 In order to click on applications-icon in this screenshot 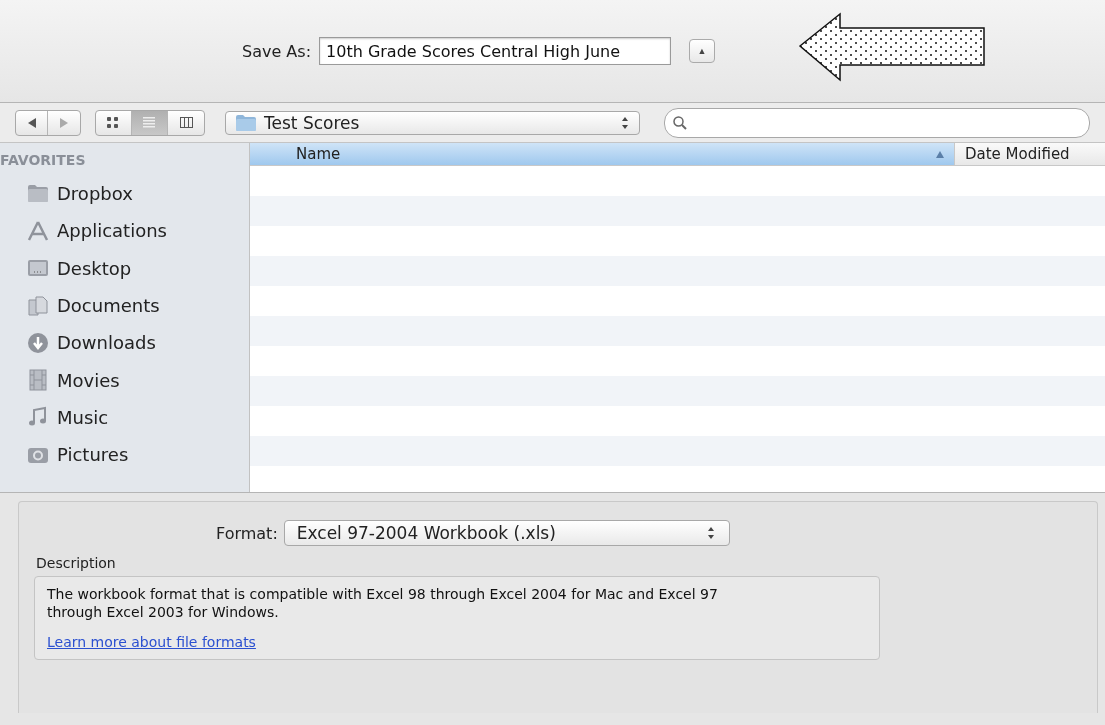, I will do `click(38, 230)`.